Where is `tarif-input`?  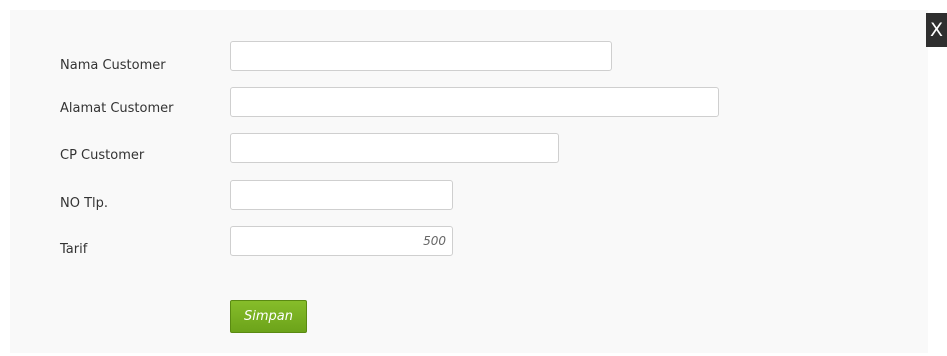
tarif-input is located at coordinates (341, 241).